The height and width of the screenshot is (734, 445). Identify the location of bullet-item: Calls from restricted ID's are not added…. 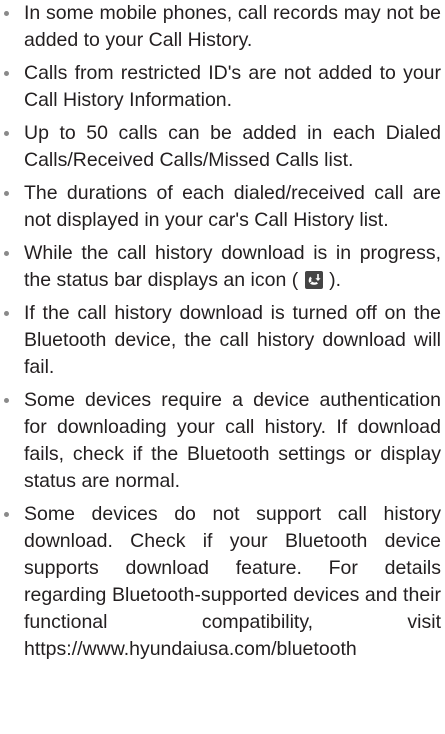
(222, 87).